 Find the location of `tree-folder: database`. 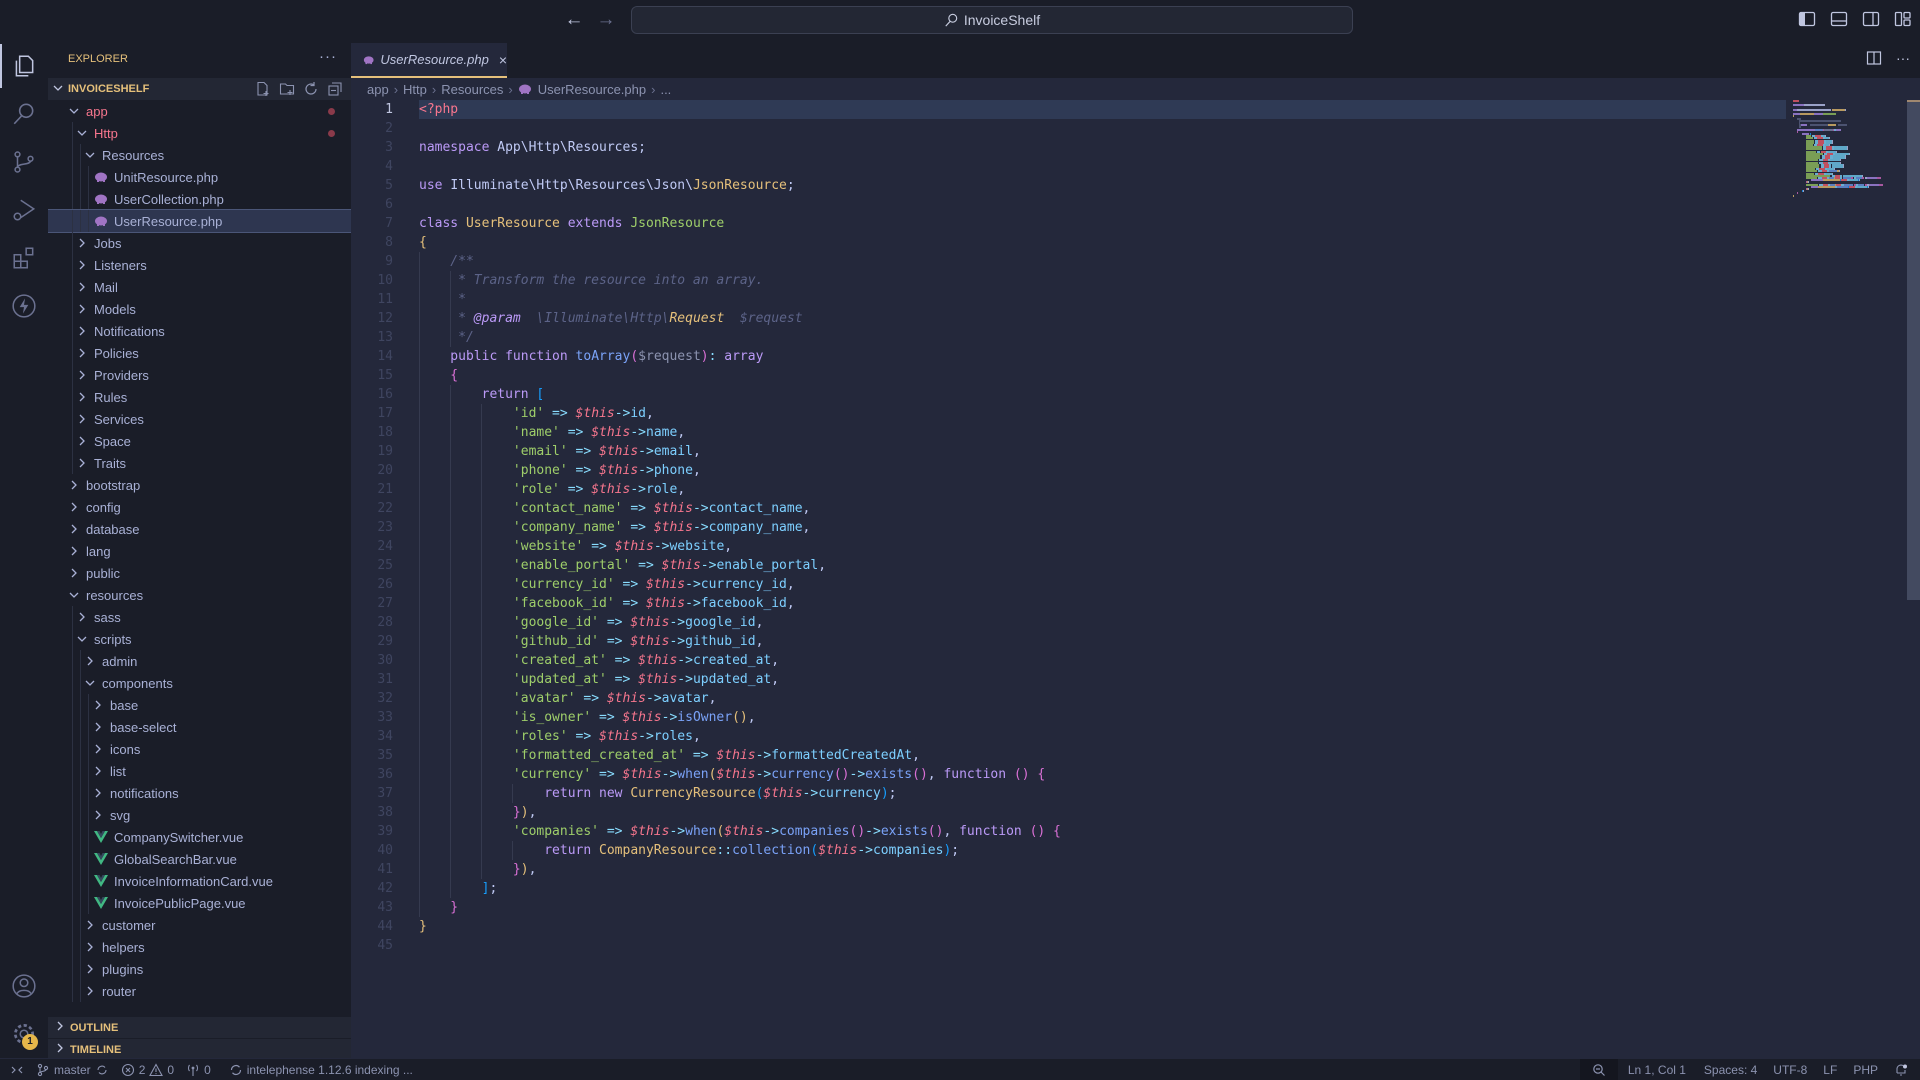

tree-folder: database is located at coordinates (199, 529).